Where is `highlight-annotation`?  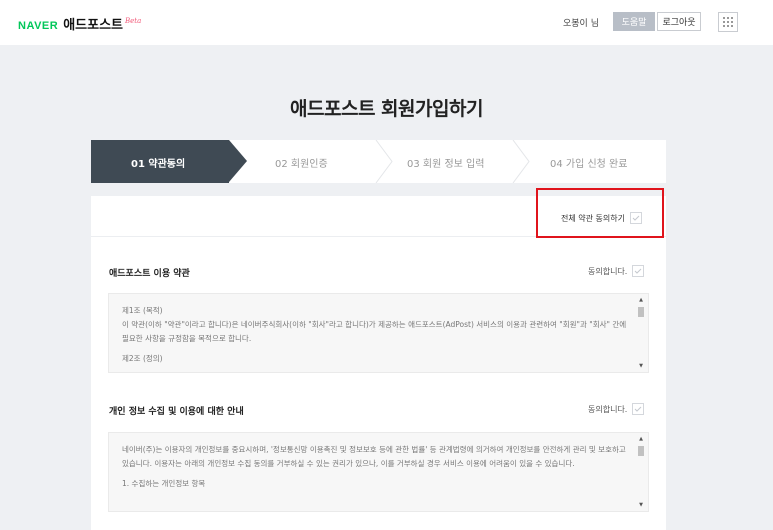
highlight-annotation is located at coordinates (600, 213).